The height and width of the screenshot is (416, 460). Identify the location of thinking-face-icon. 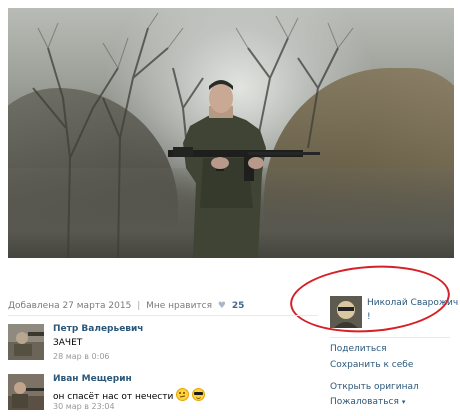
(183, 394).